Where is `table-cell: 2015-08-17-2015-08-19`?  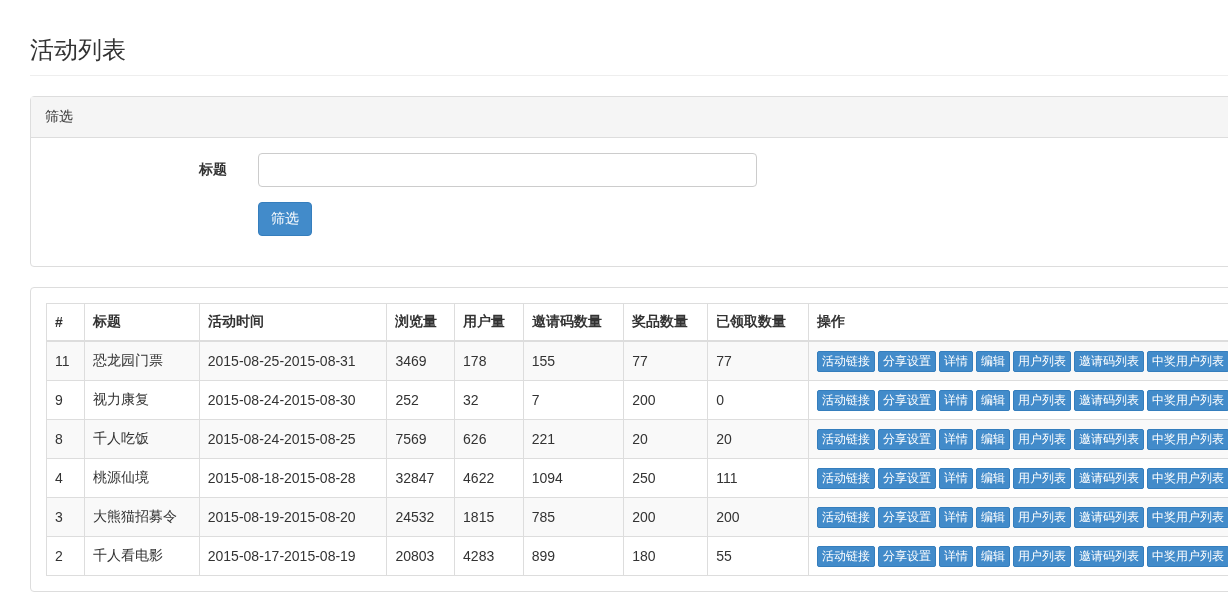
table-cell: 2015-08-17-2015-08-19 is located at coordinates (293, 556).